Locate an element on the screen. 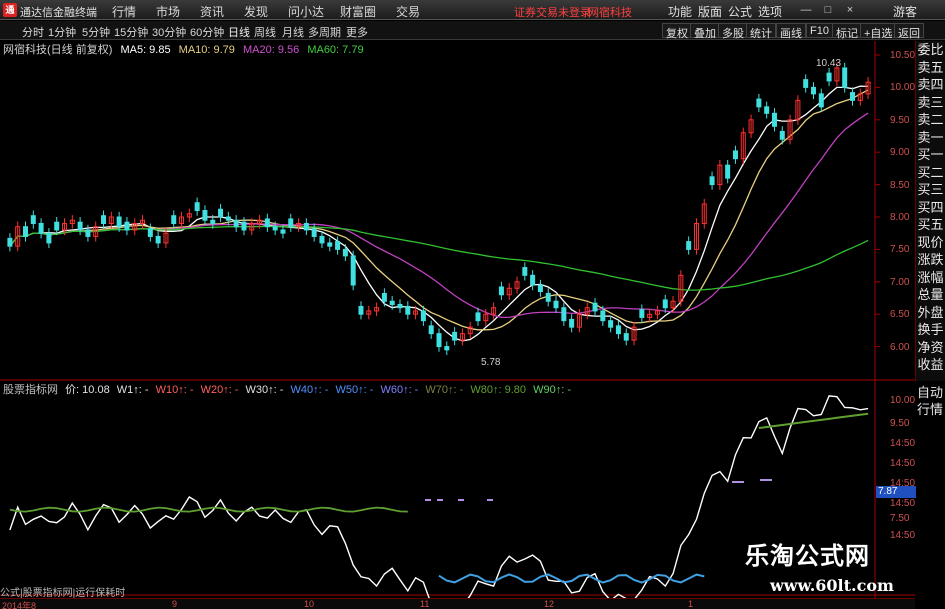  w40-label: W40↑: - is located at coordinates (309, 390).